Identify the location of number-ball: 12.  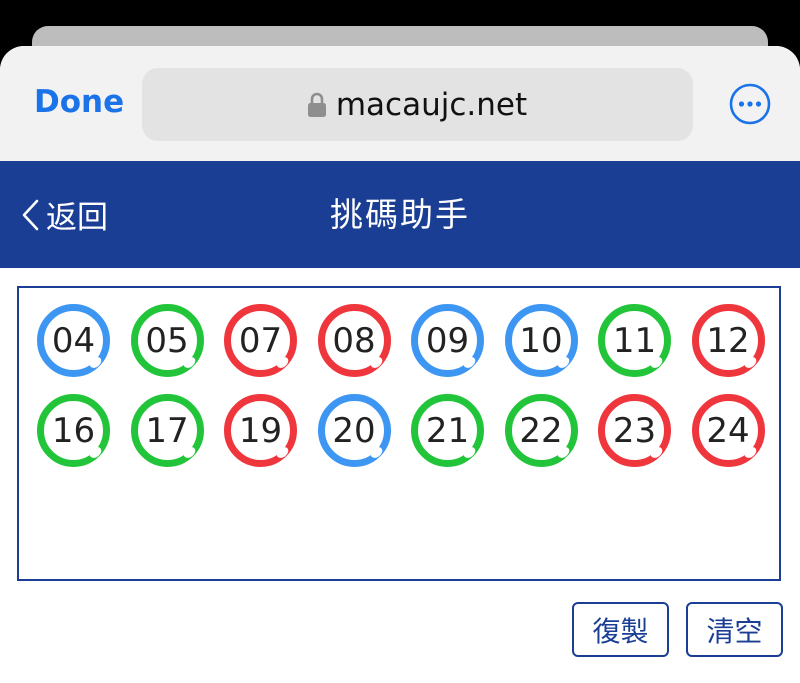
(728, 340).